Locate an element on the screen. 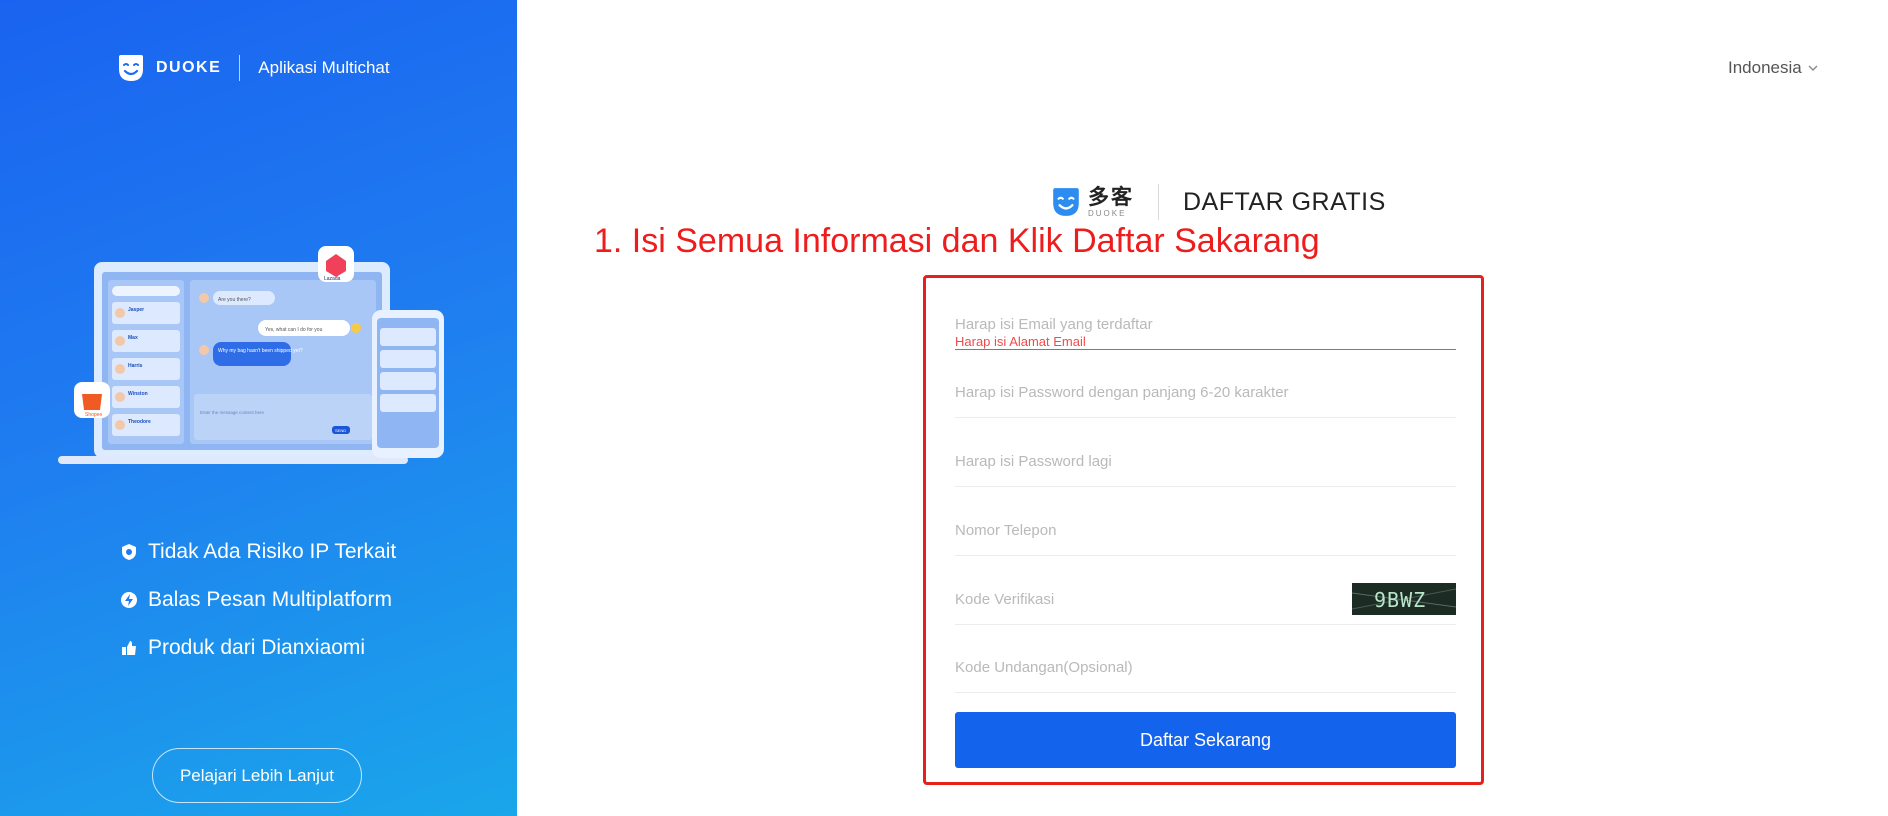 This screenshot has height=816, width=1888. captcha-text: 9BWZ is located at coordinates (1400, 600).